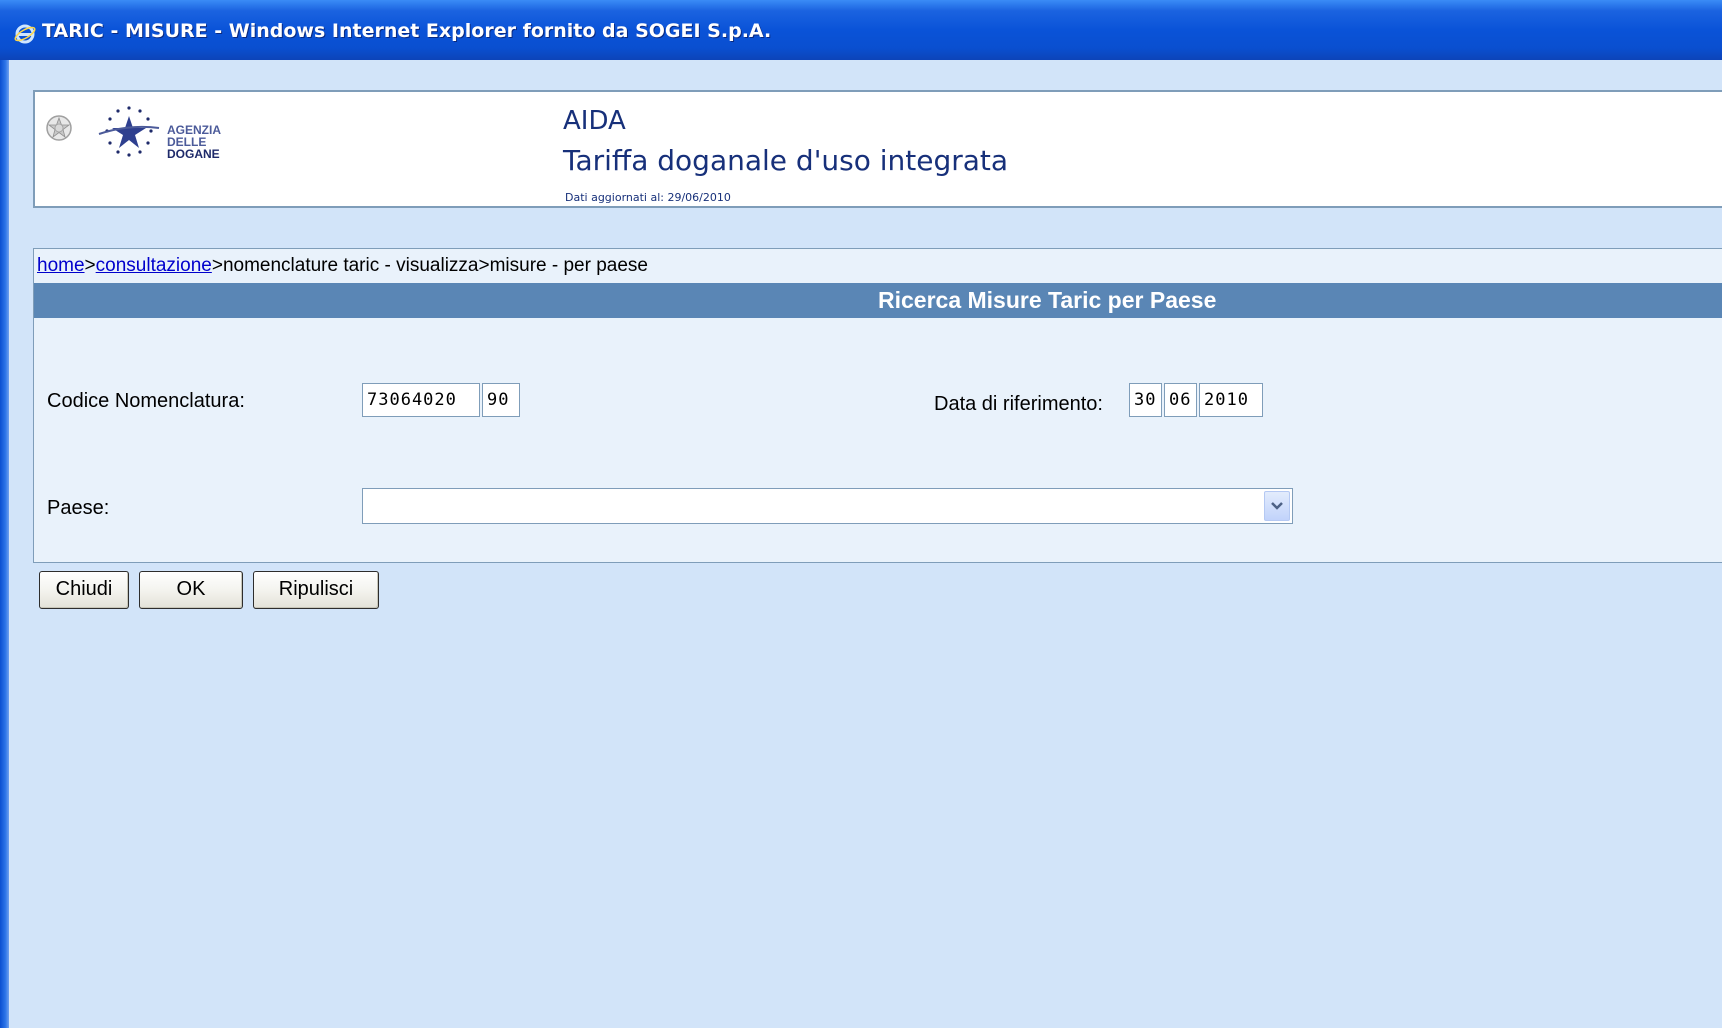  I want to click on ripulisci-button: Ripulisci, so click(316, 590).